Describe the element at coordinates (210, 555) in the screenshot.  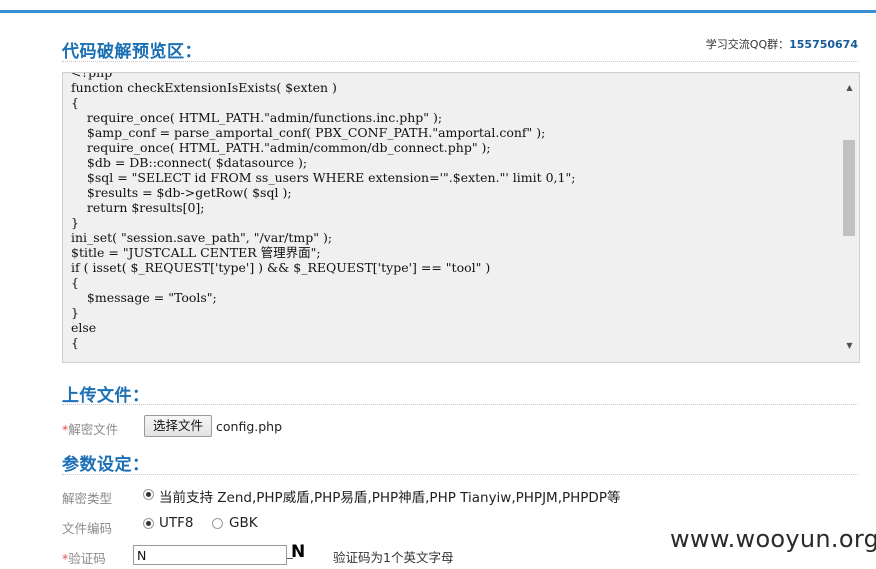
I see `captcha-input` at that location.